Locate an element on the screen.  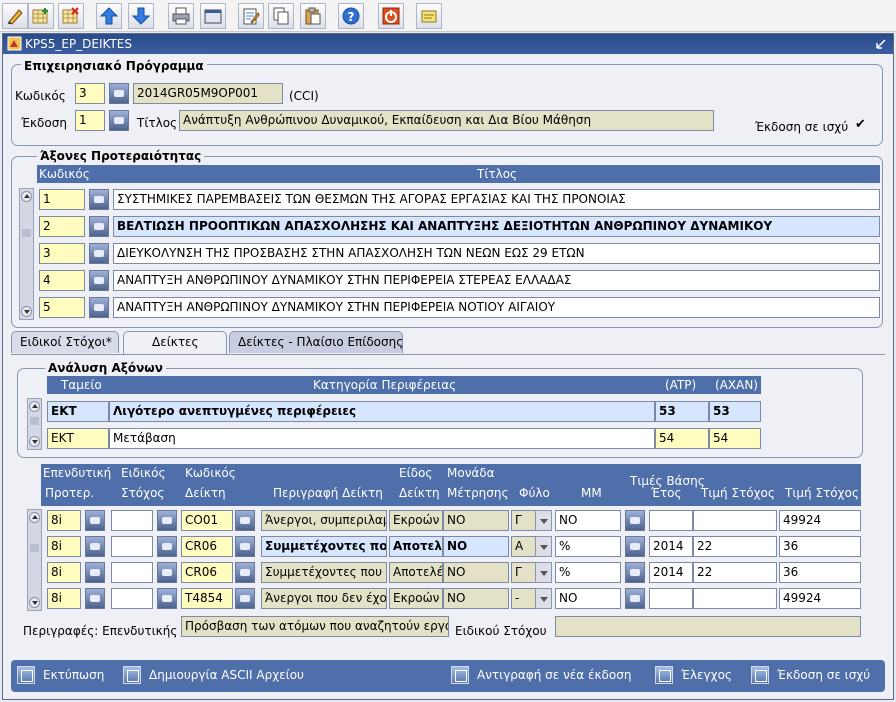
version-lov-button is located at coordinates (119, 120).